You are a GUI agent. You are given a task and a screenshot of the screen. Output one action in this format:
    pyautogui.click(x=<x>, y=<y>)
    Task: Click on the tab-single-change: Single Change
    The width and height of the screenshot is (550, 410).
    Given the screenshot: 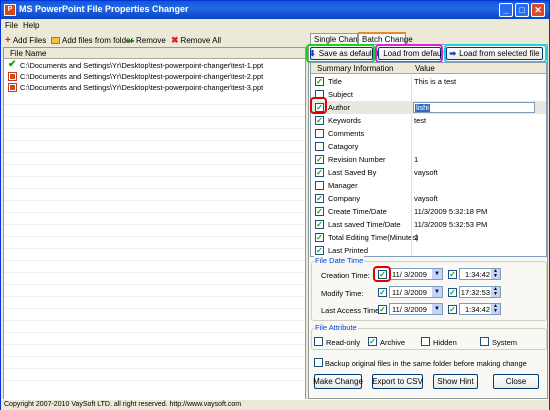 What is the action you would take?
    pyautogui.click(x=338, y=38)
    